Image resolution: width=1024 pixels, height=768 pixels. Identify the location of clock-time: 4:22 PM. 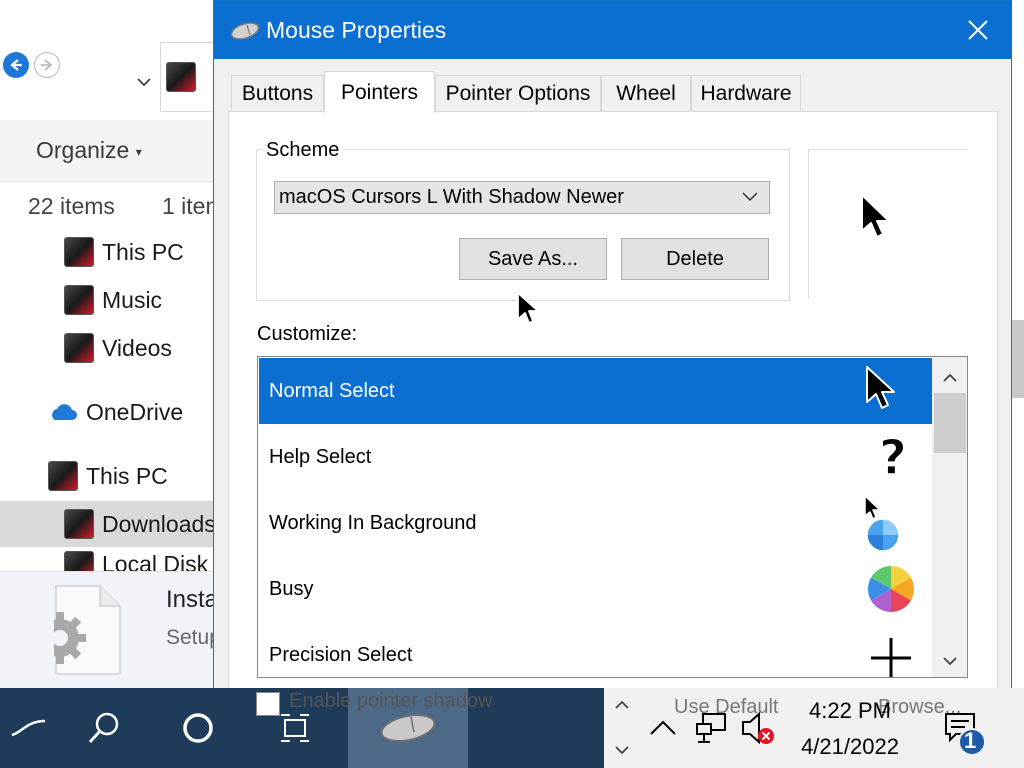
(850, 710).